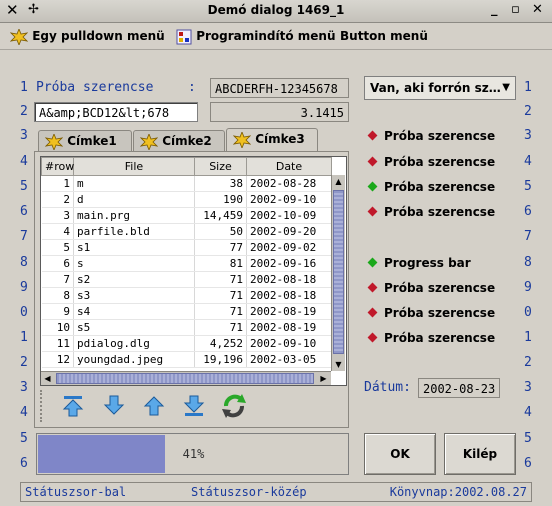 The image size is (552, 506). What do you see at coordinates (134, 295) in the screenshot?
I see `cell-file: s3` at bounding box center [134, 295].